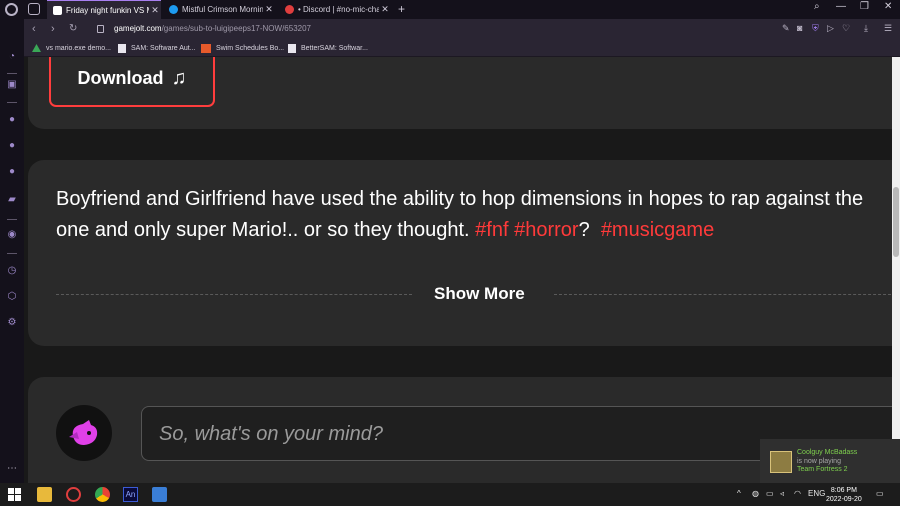  I want to click on tab-active: Friday night funkin VS Mar ✕, so click(104, 9).